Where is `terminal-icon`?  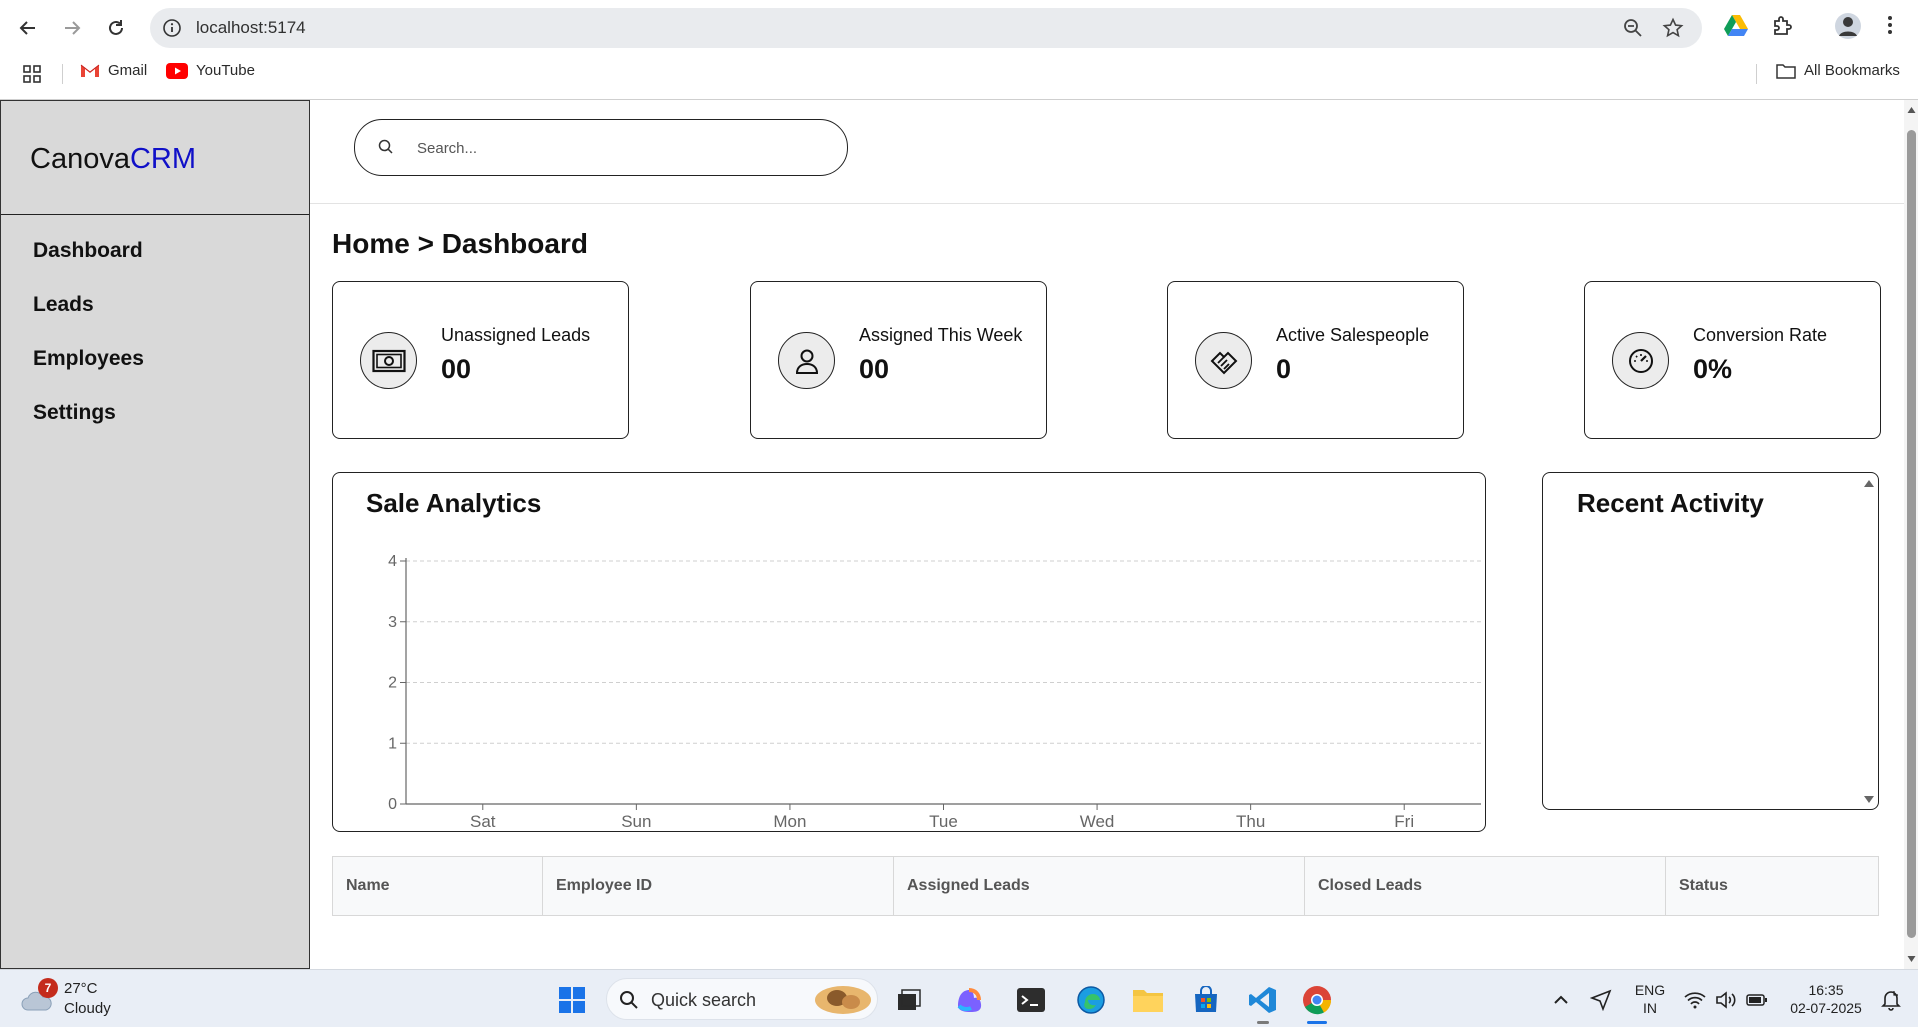 terminal-icon is located at coordinates (1031, 1000).